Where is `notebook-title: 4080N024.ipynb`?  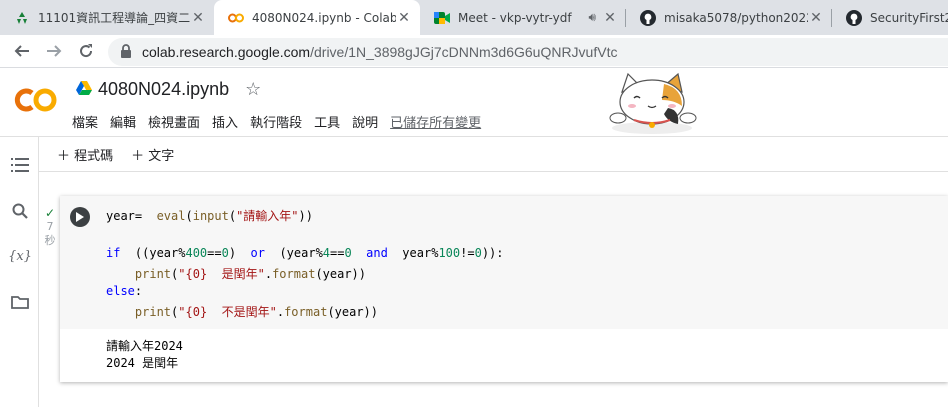 notebook-title: 4080N024.ipynb is located at coordinates (163, 89).